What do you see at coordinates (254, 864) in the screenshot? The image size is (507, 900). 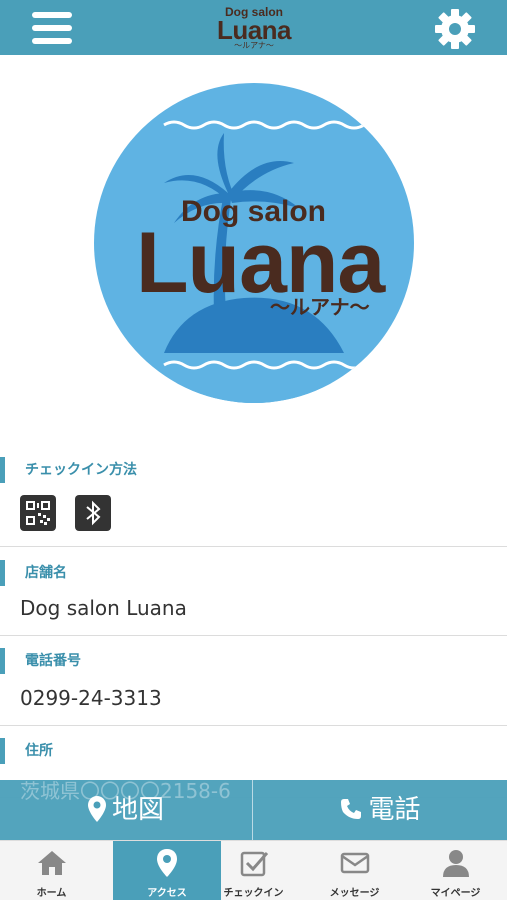 I see `checkin-icon` at bounding box center [254, 864].